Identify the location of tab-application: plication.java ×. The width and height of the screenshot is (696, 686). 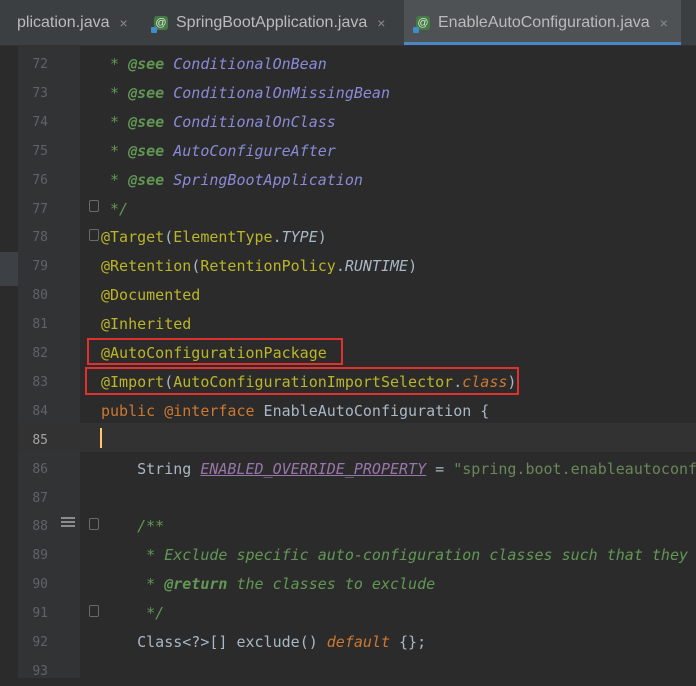
(69, 22).